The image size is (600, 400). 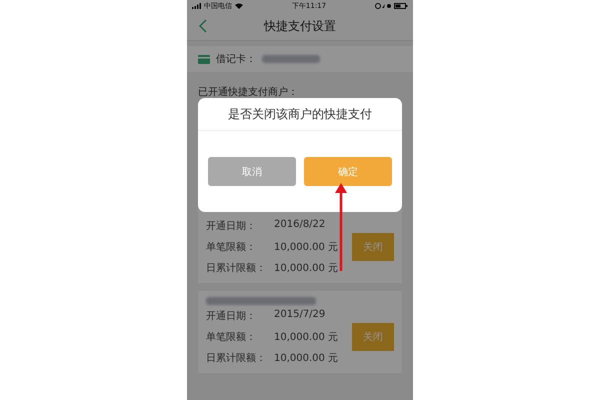 I want to click on page-title: 快捷支付设置, so click(x=300, y=26).